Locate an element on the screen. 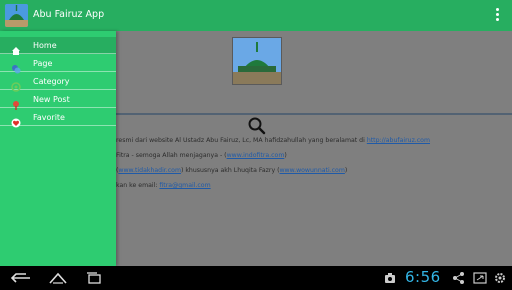  new-post-icon is located at coordinates (16, 102).